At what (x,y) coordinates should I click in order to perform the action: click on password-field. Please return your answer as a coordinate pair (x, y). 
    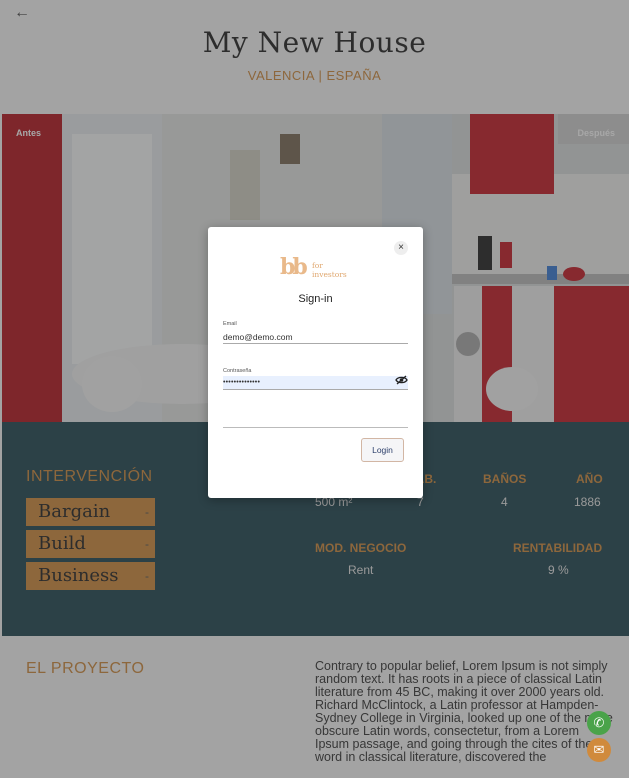
    Looking at the image, I should click on (315, 383).